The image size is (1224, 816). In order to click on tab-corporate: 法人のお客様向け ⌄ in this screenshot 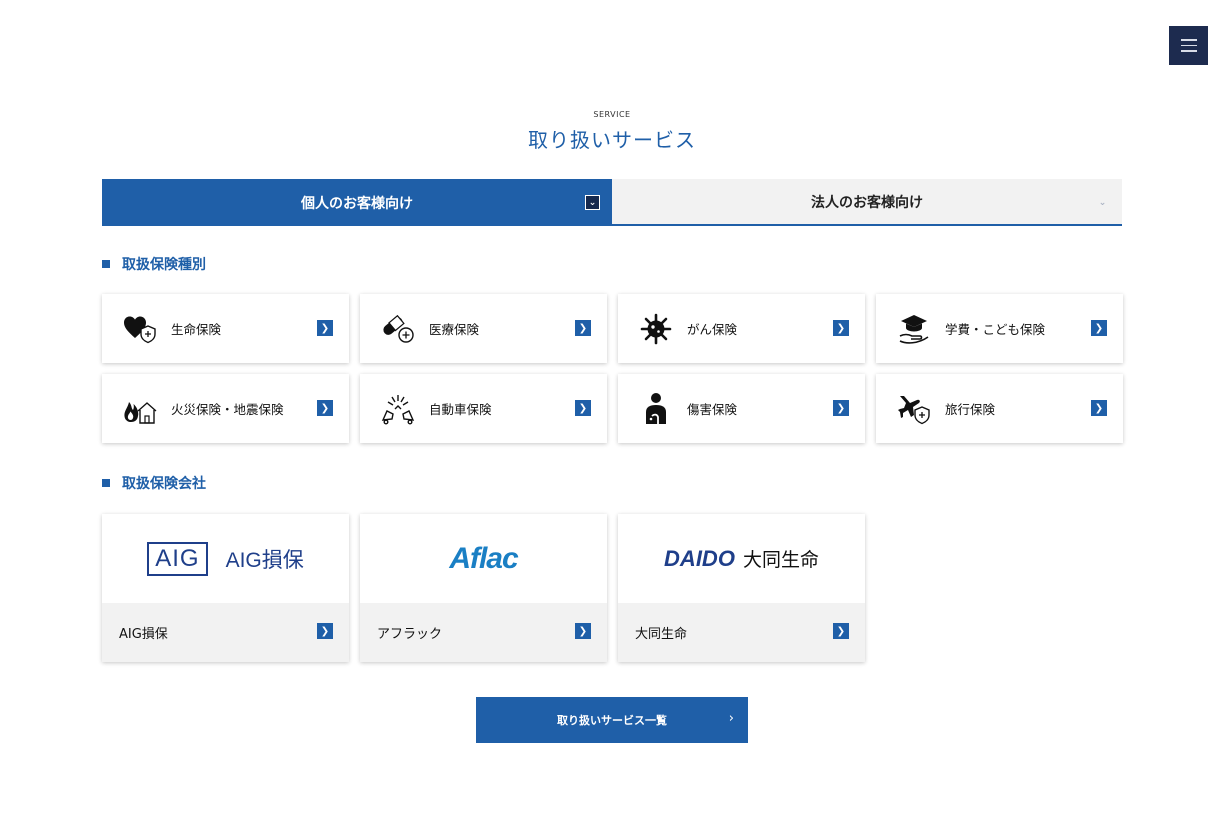, I will do `click(867, 202)`.